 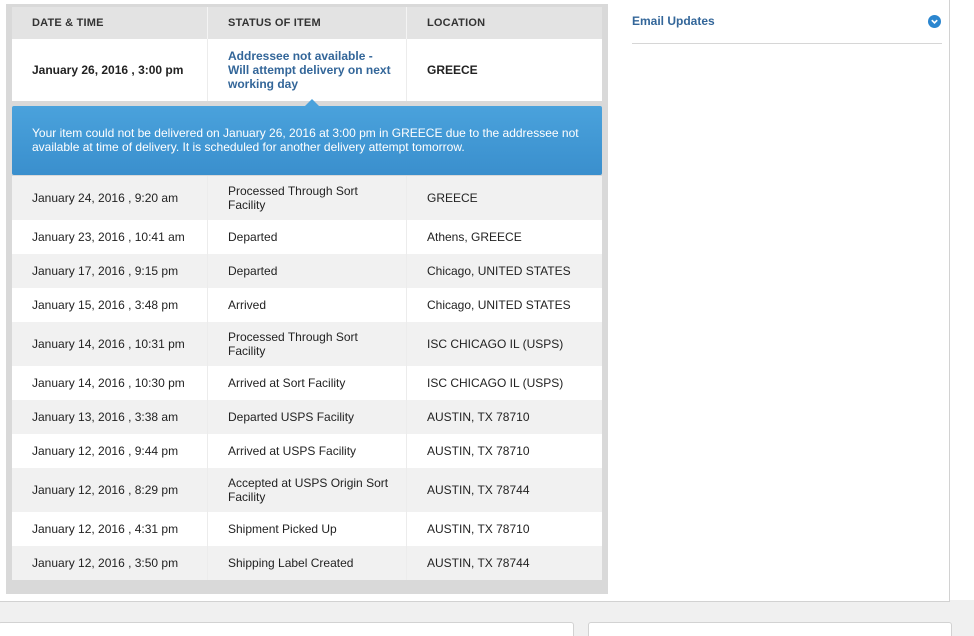 What do you see at coordinates (110, 490) in the screenshot?
I see `event-date: January 12, 2016 , 8:29 pm` at bounding box center [110, 490].